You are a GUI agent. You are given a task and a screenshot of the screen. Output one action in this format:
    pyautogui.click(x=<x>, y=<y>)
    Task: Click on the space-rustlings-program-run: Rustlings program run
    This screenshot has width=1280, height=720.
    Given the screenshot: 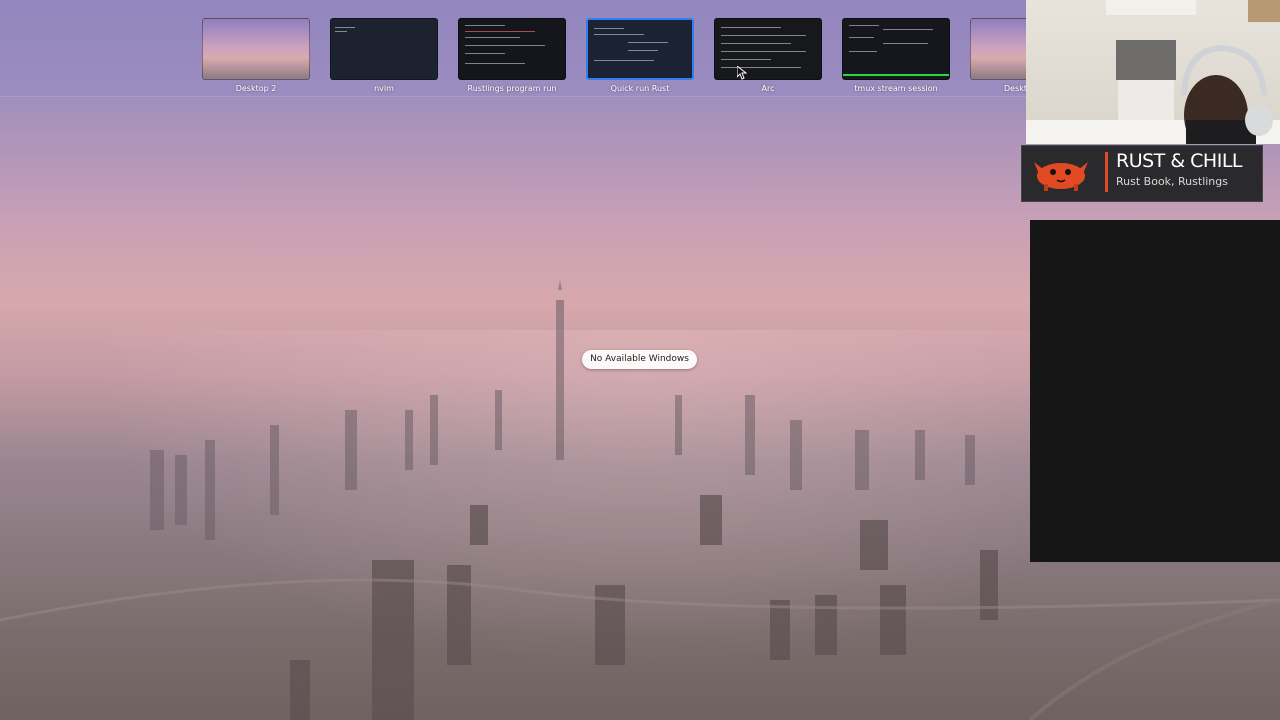 What is the action you would take?
    pyautogui.click(x=512, y=55)
    